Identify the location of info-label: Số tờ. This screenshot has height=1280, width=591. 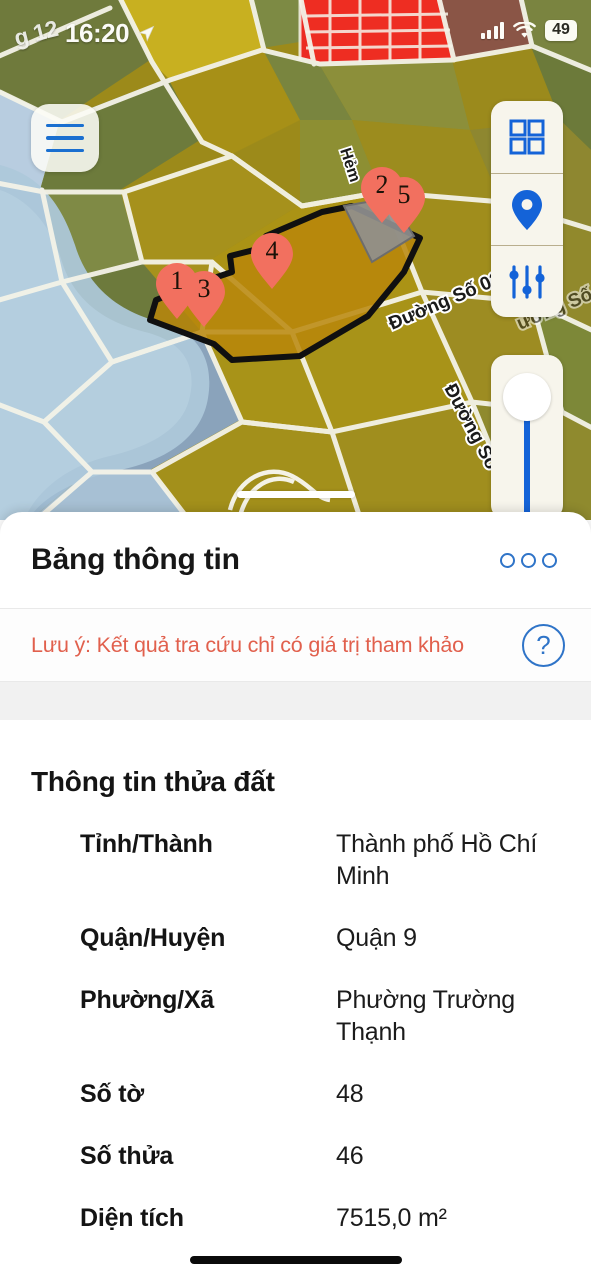
(112, 1094).